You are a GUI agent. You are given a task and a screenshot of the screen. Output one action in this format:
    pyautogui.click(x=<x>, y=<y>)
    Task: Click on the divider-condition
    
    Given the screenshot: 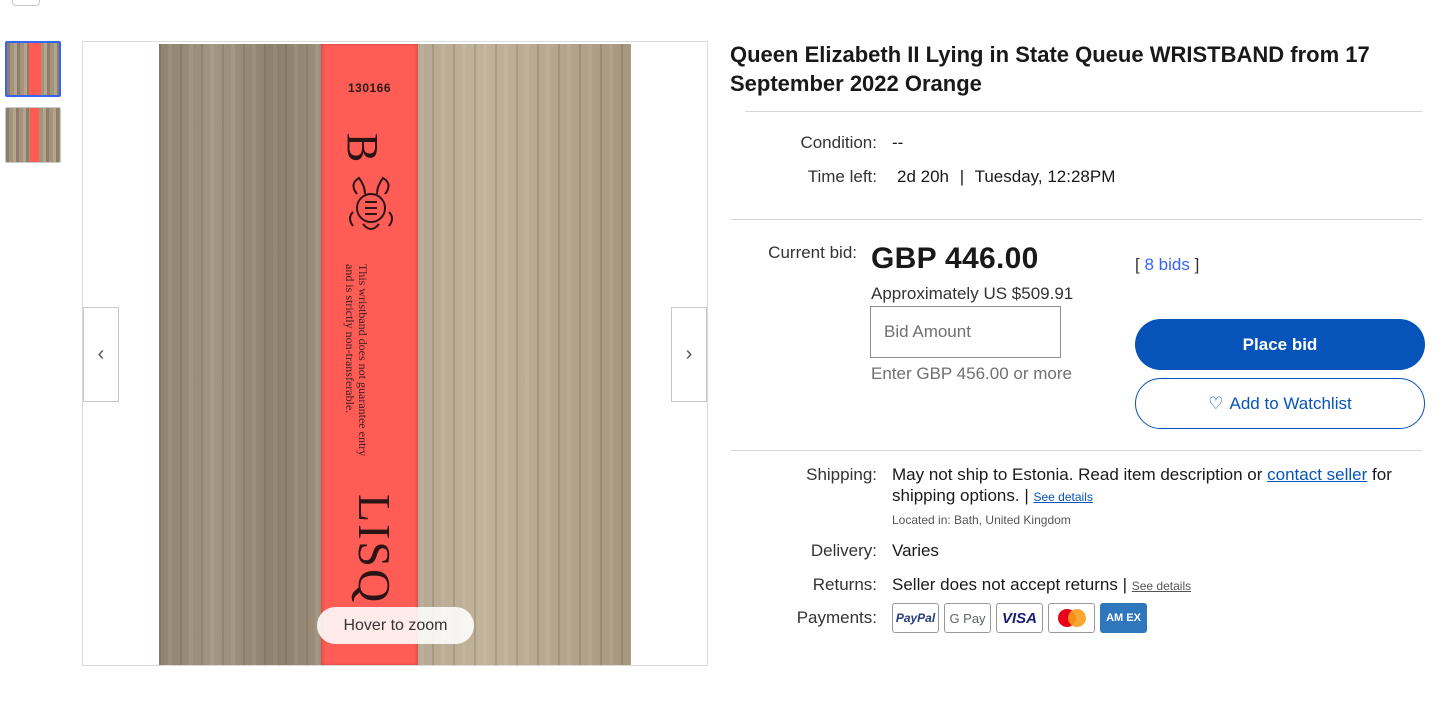 What is the action you would take?
    pyautogui.click(x=1076, y=219)
    